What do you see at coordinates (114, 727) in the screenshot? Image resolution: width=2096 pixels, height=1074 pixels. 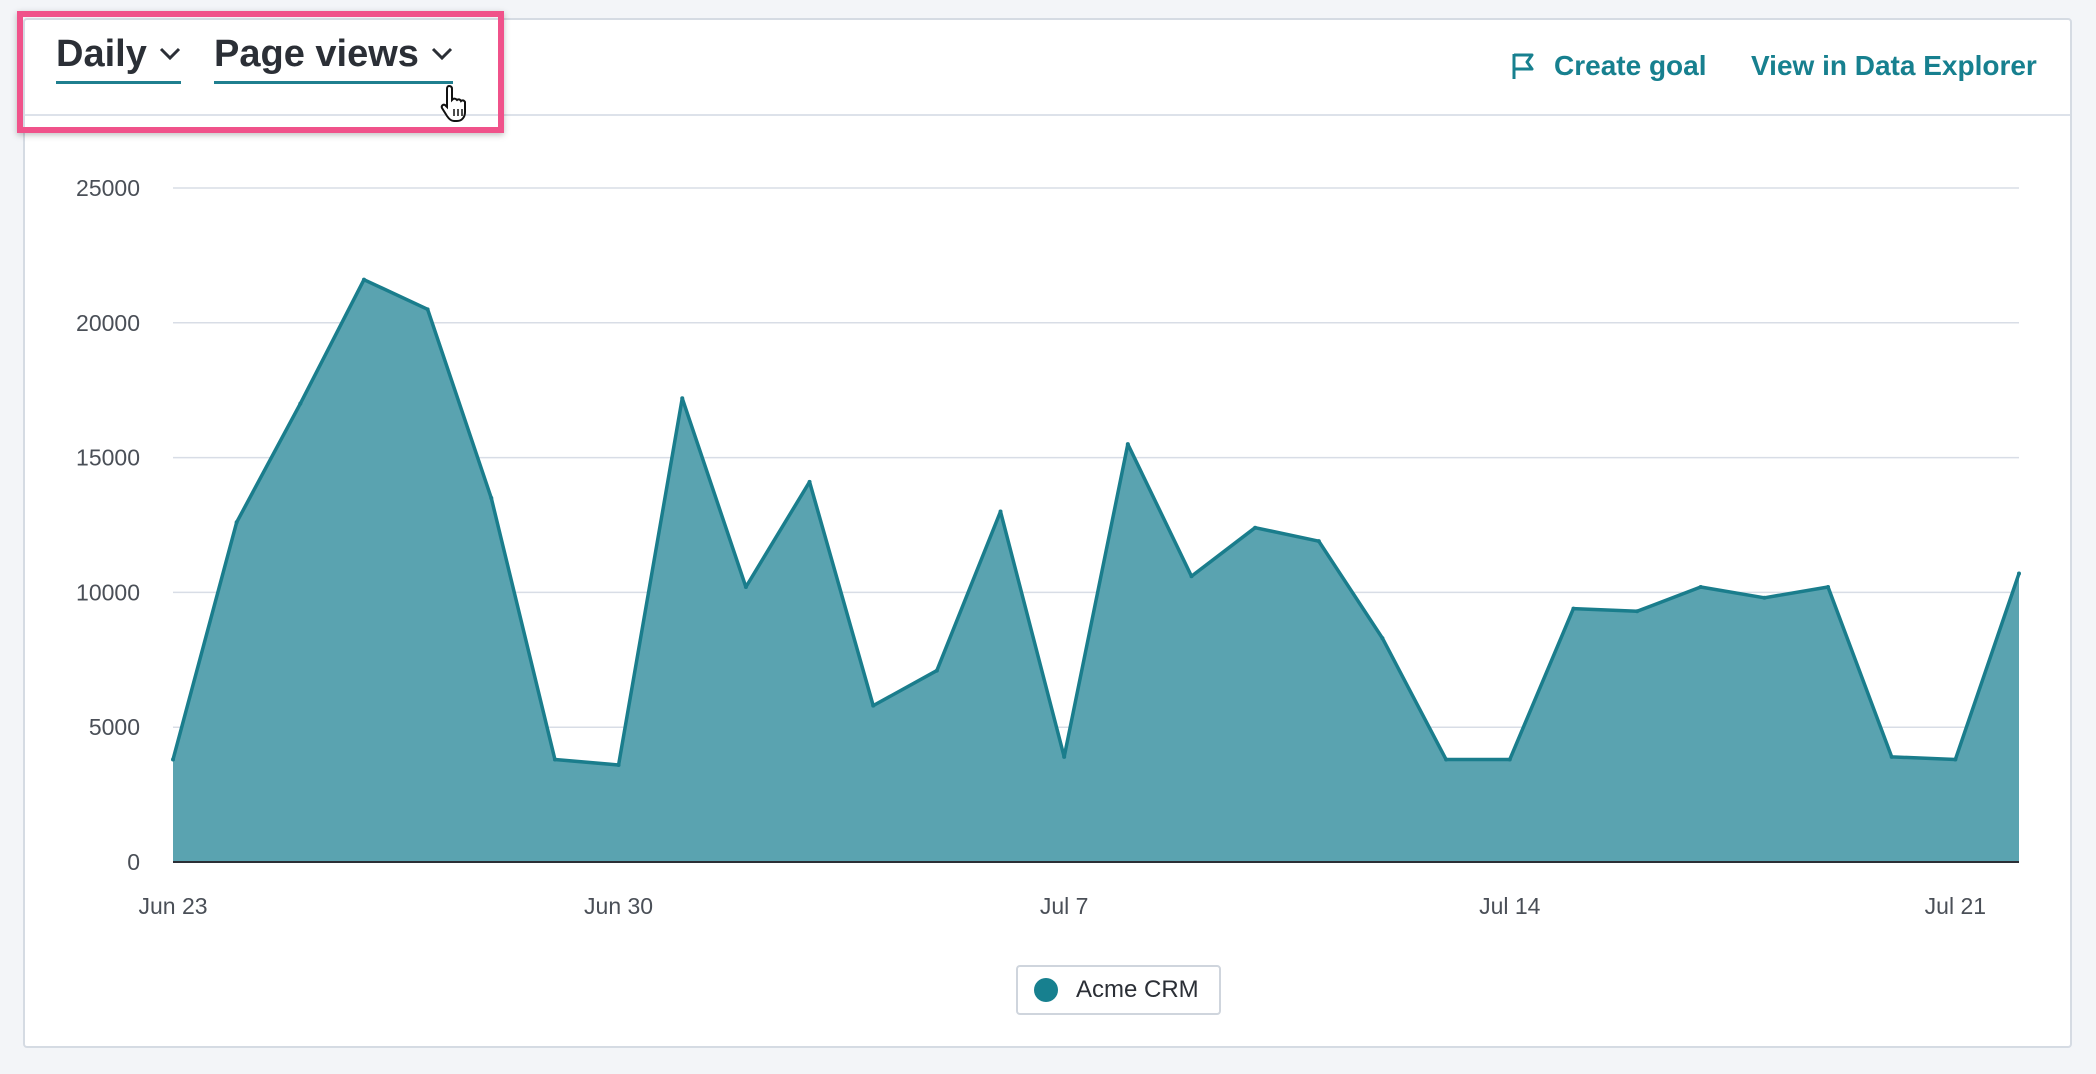 I see `y-tick-label: 5000` at bounding box center [114, 727].